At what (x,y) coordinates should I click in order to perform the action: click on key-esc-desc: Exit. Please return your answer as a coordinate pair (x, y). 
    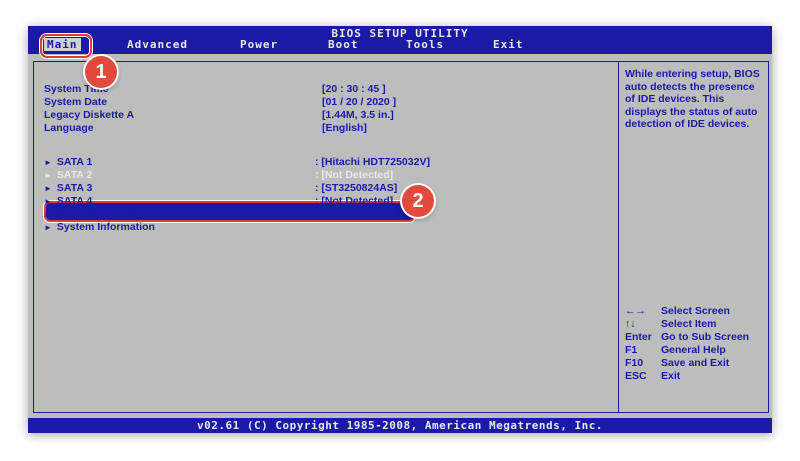
    Looking at the image, I should click on (671, 376).